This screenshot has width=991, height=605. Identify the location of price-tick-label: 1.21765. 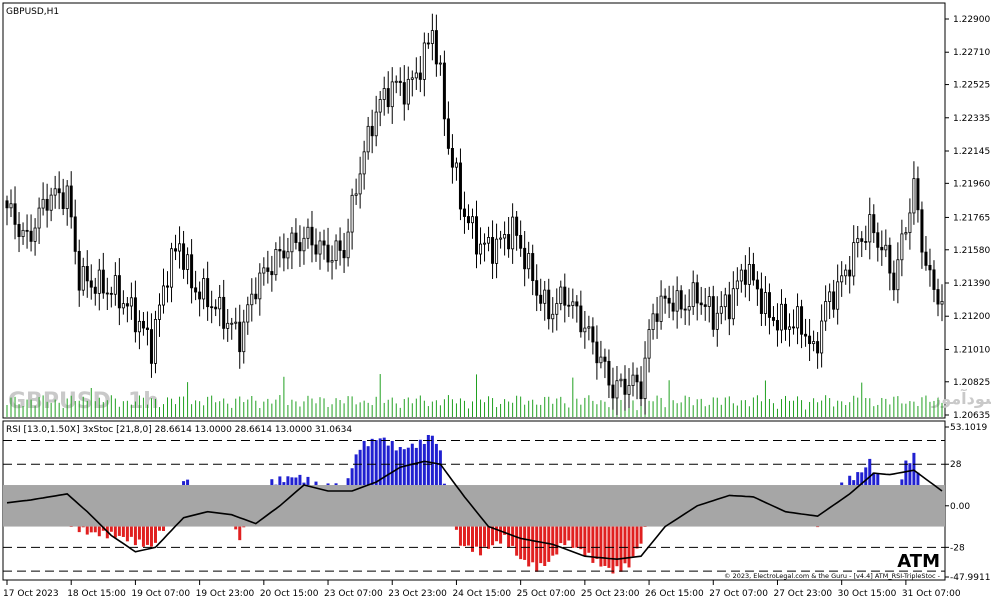
(971, 218).